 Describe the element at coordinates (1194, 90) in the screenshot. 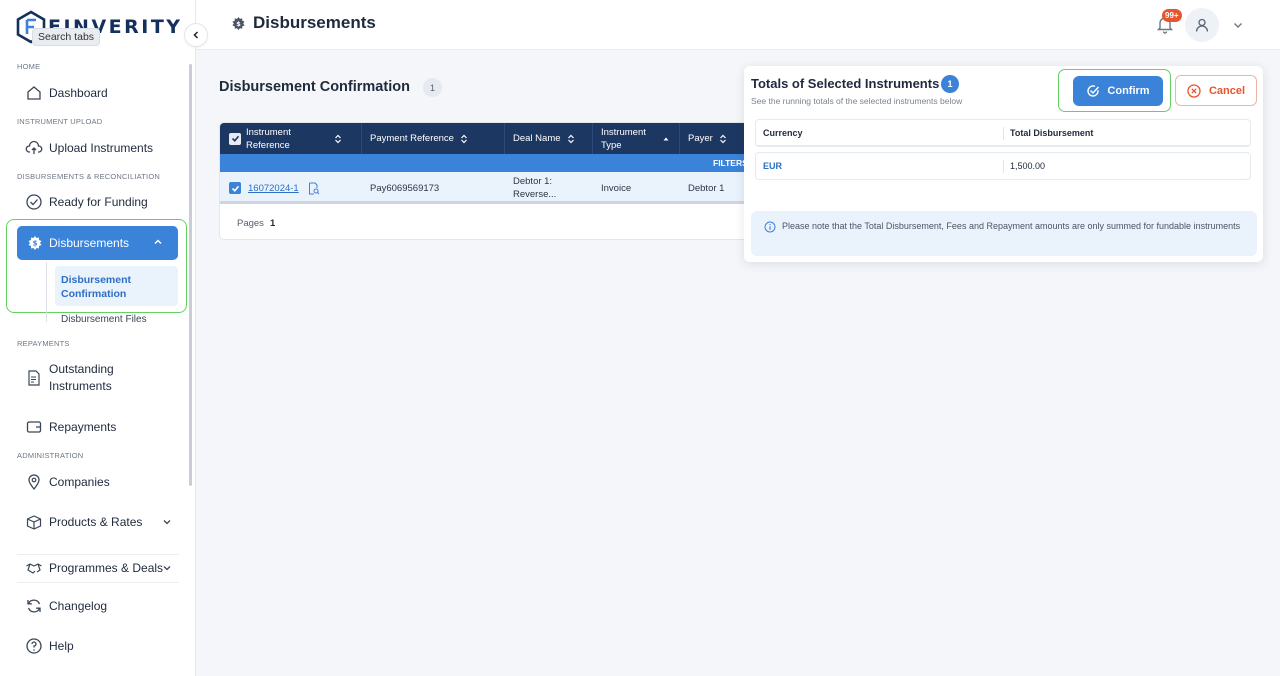

I see `close-circle-icon` at that location.